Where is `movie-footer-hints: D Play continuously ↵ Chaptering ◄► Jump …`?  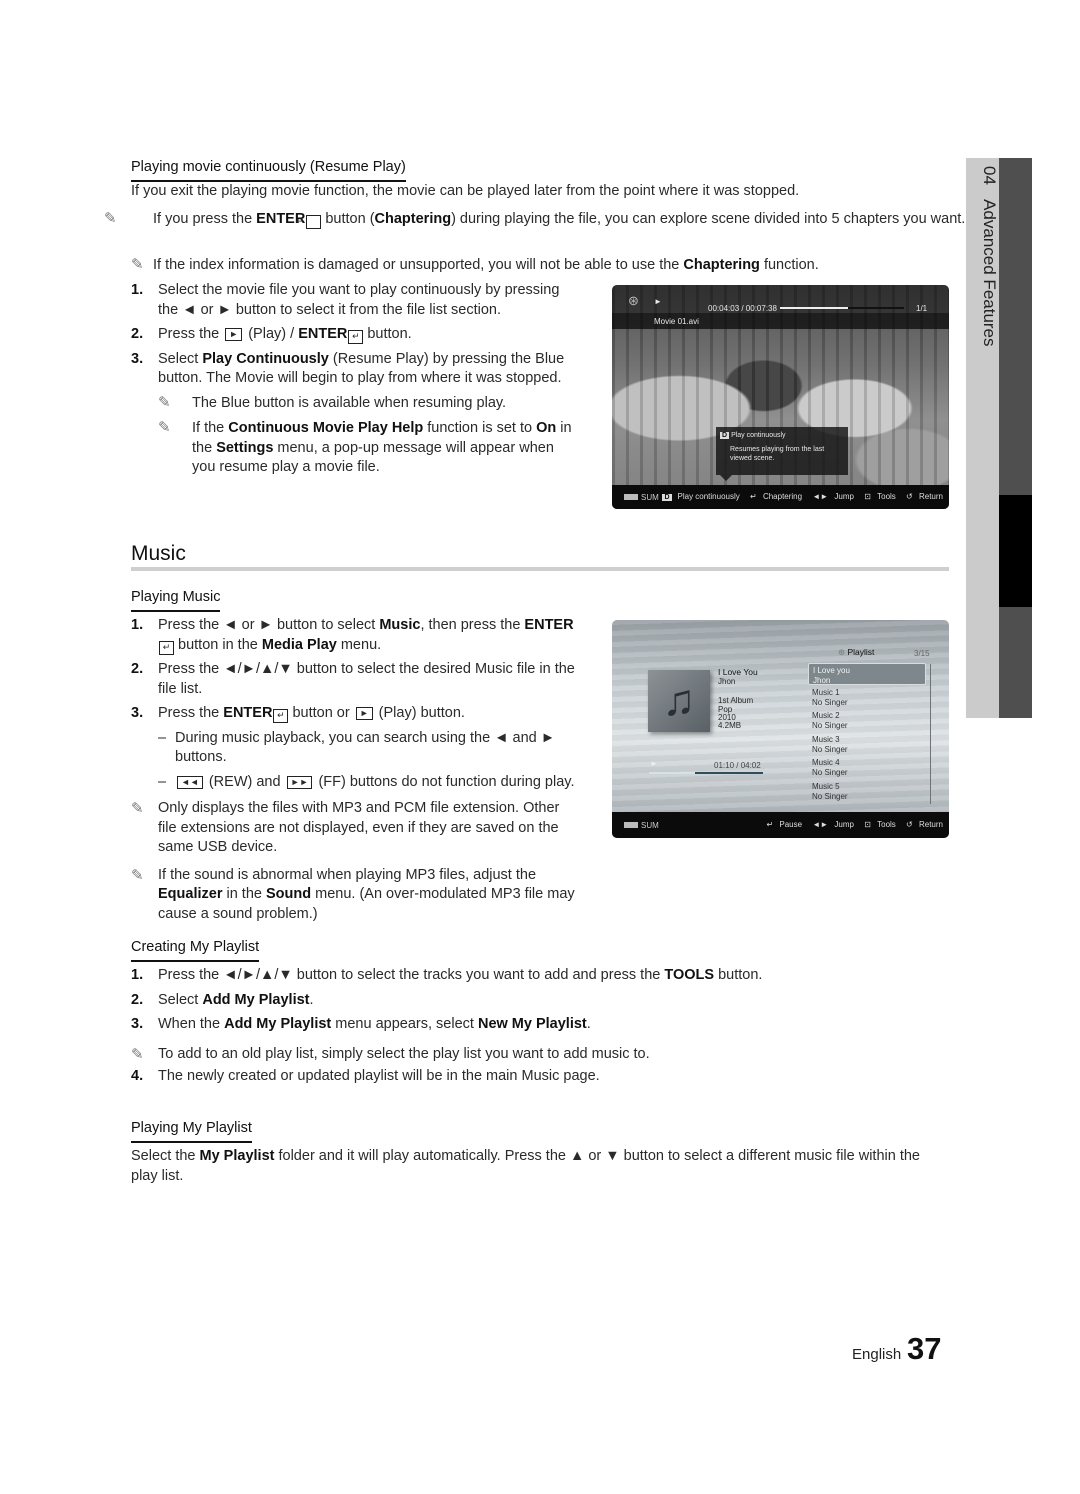 movie-footer-hints: D Play continuously ↵ Chaptering ◄► Jump … is located at coordinates (798, 496).